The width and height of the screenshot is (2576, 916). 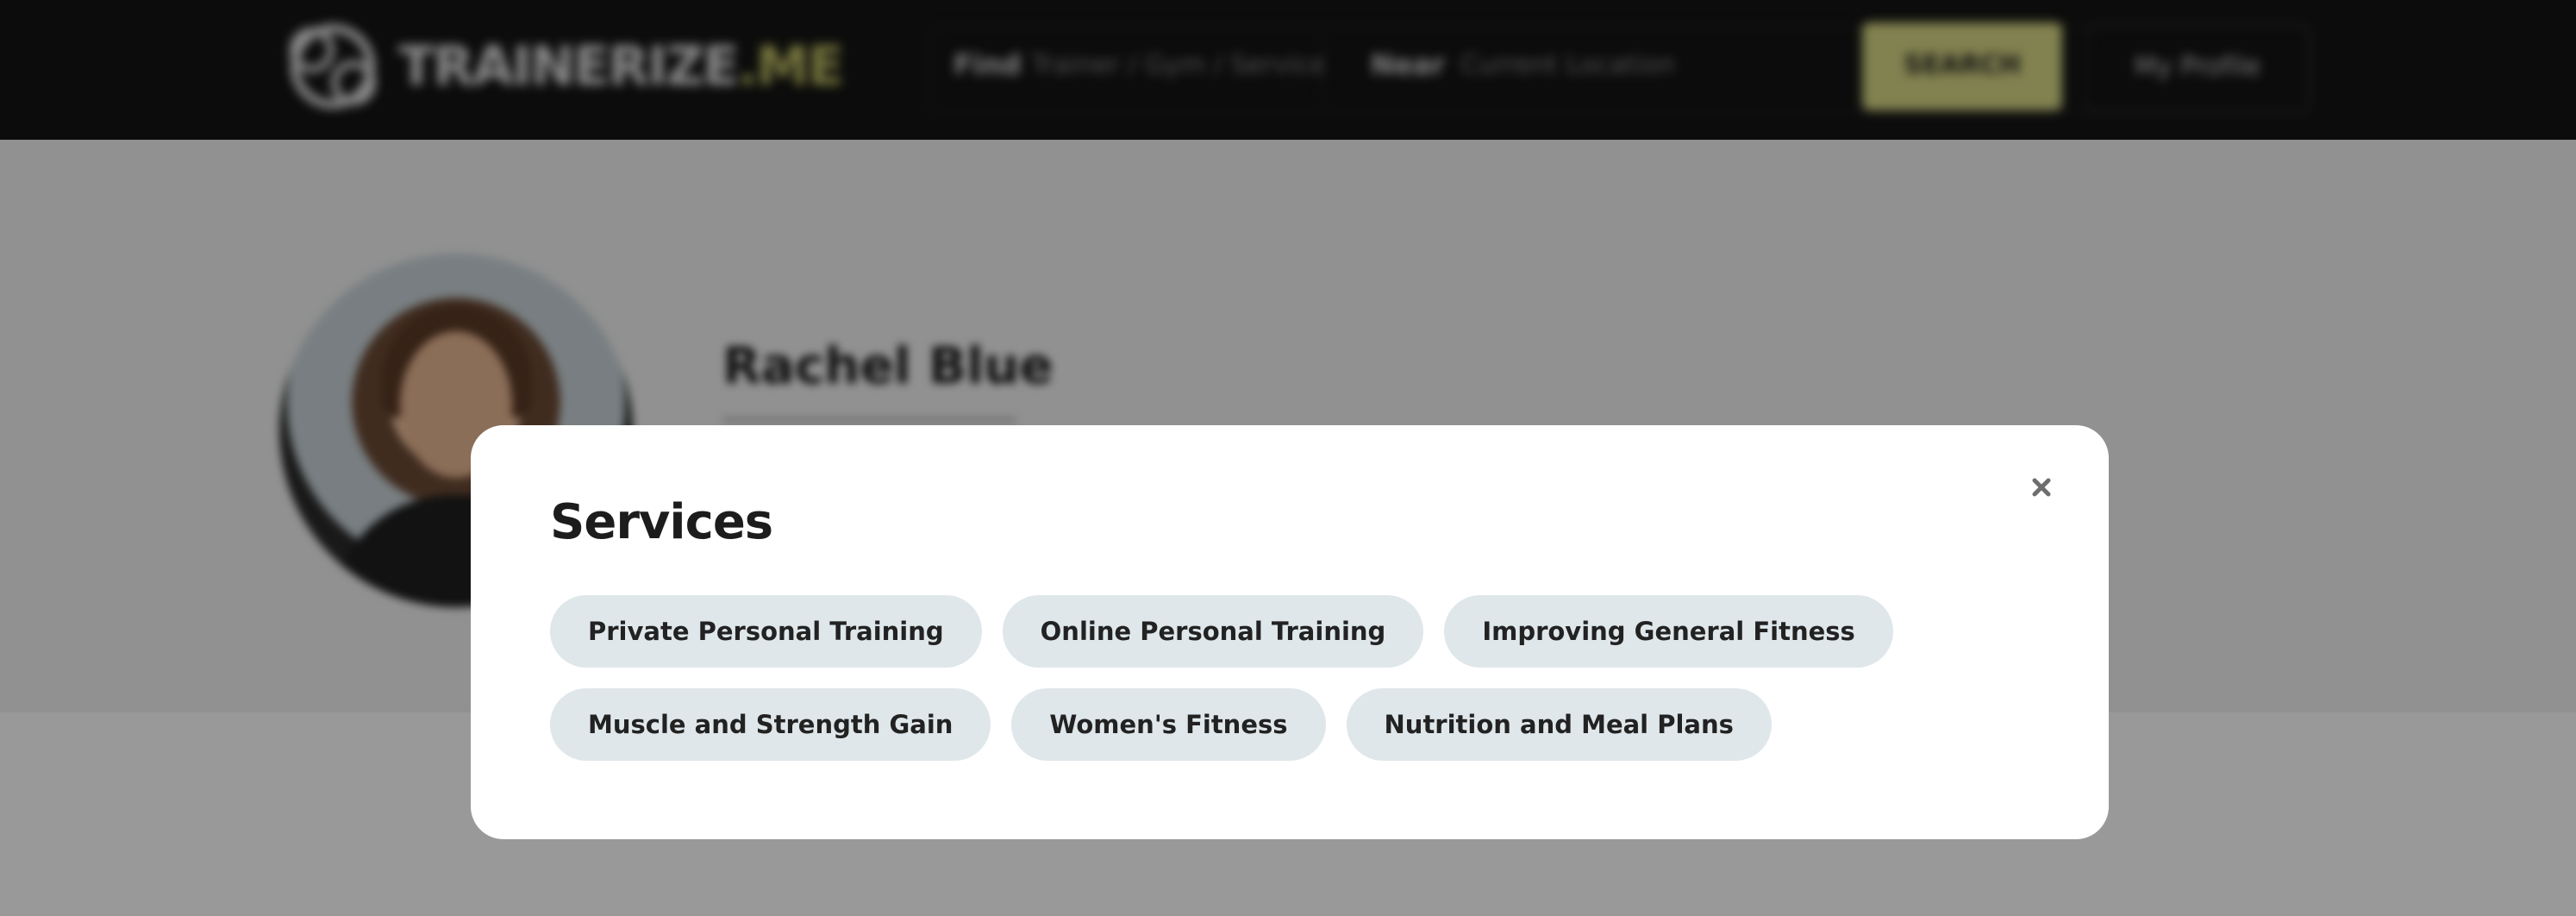 I want to click on modal-title: Services, so click(x=661, y=522).